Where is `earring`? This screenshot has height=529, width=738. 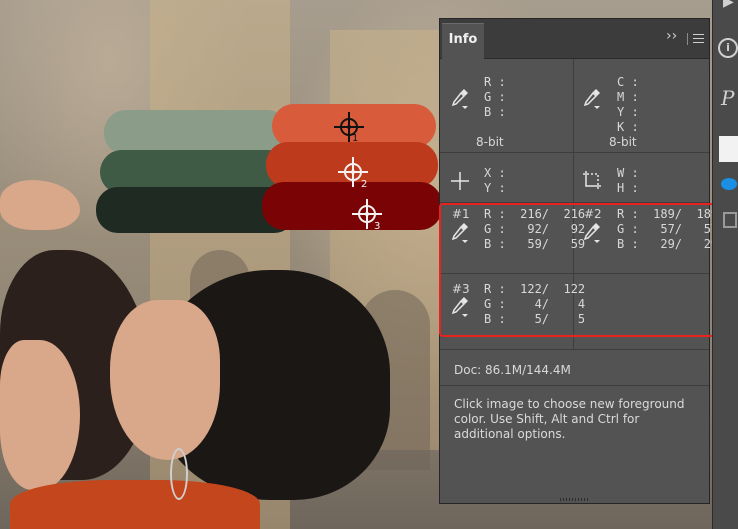
earring is located at coordinates (179, 474).